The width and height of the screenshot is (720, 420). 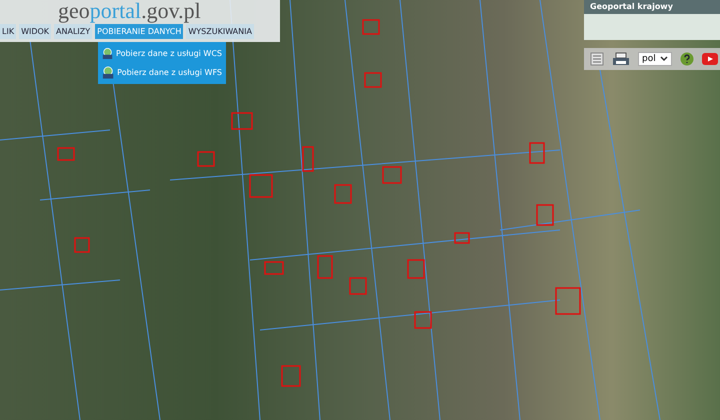 What do you see at coordinates (664, 59) in the screenshot?
I see `caret-icon` at bounding box center [664, 59].